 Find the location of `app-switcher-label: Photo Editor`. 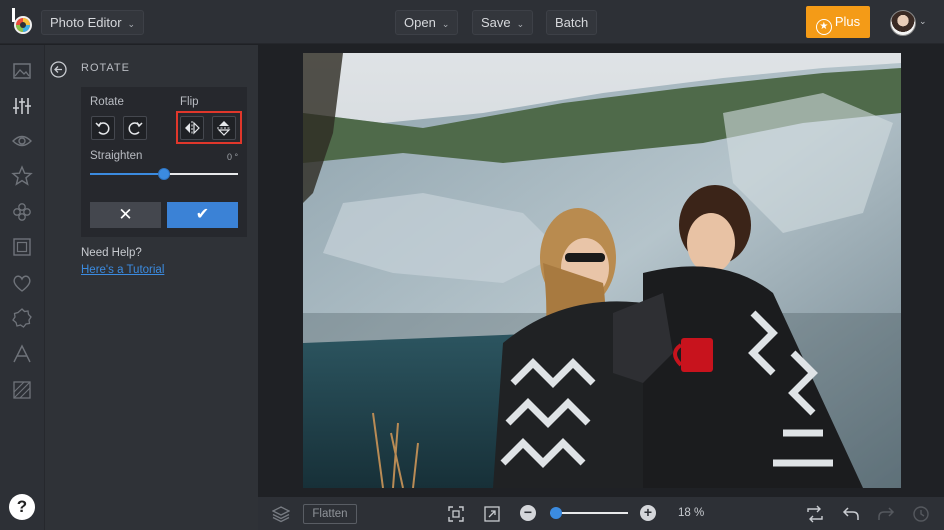

app-switcher-label: Photo Editor is located at coordinates (86, 22).